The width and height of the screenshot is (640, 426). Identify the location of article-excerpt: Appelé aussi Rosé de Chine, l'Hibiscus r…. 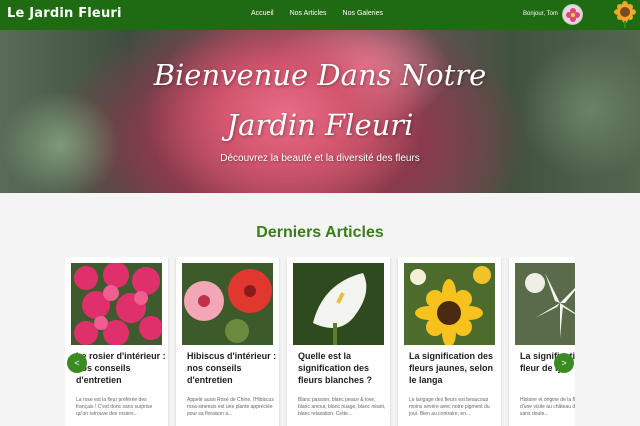
(230, 407).